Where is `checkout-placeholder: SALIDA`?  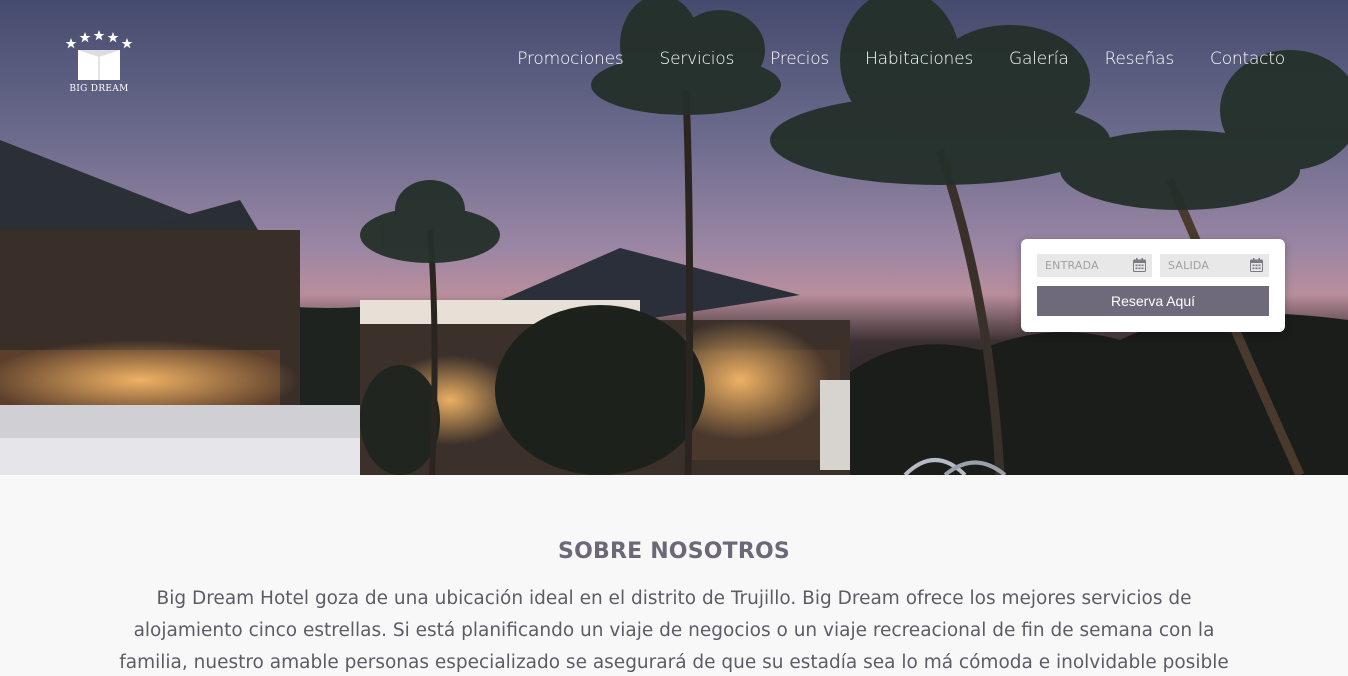
checkout-placeholder: SALIDA is located at coordinates (1189, 265).